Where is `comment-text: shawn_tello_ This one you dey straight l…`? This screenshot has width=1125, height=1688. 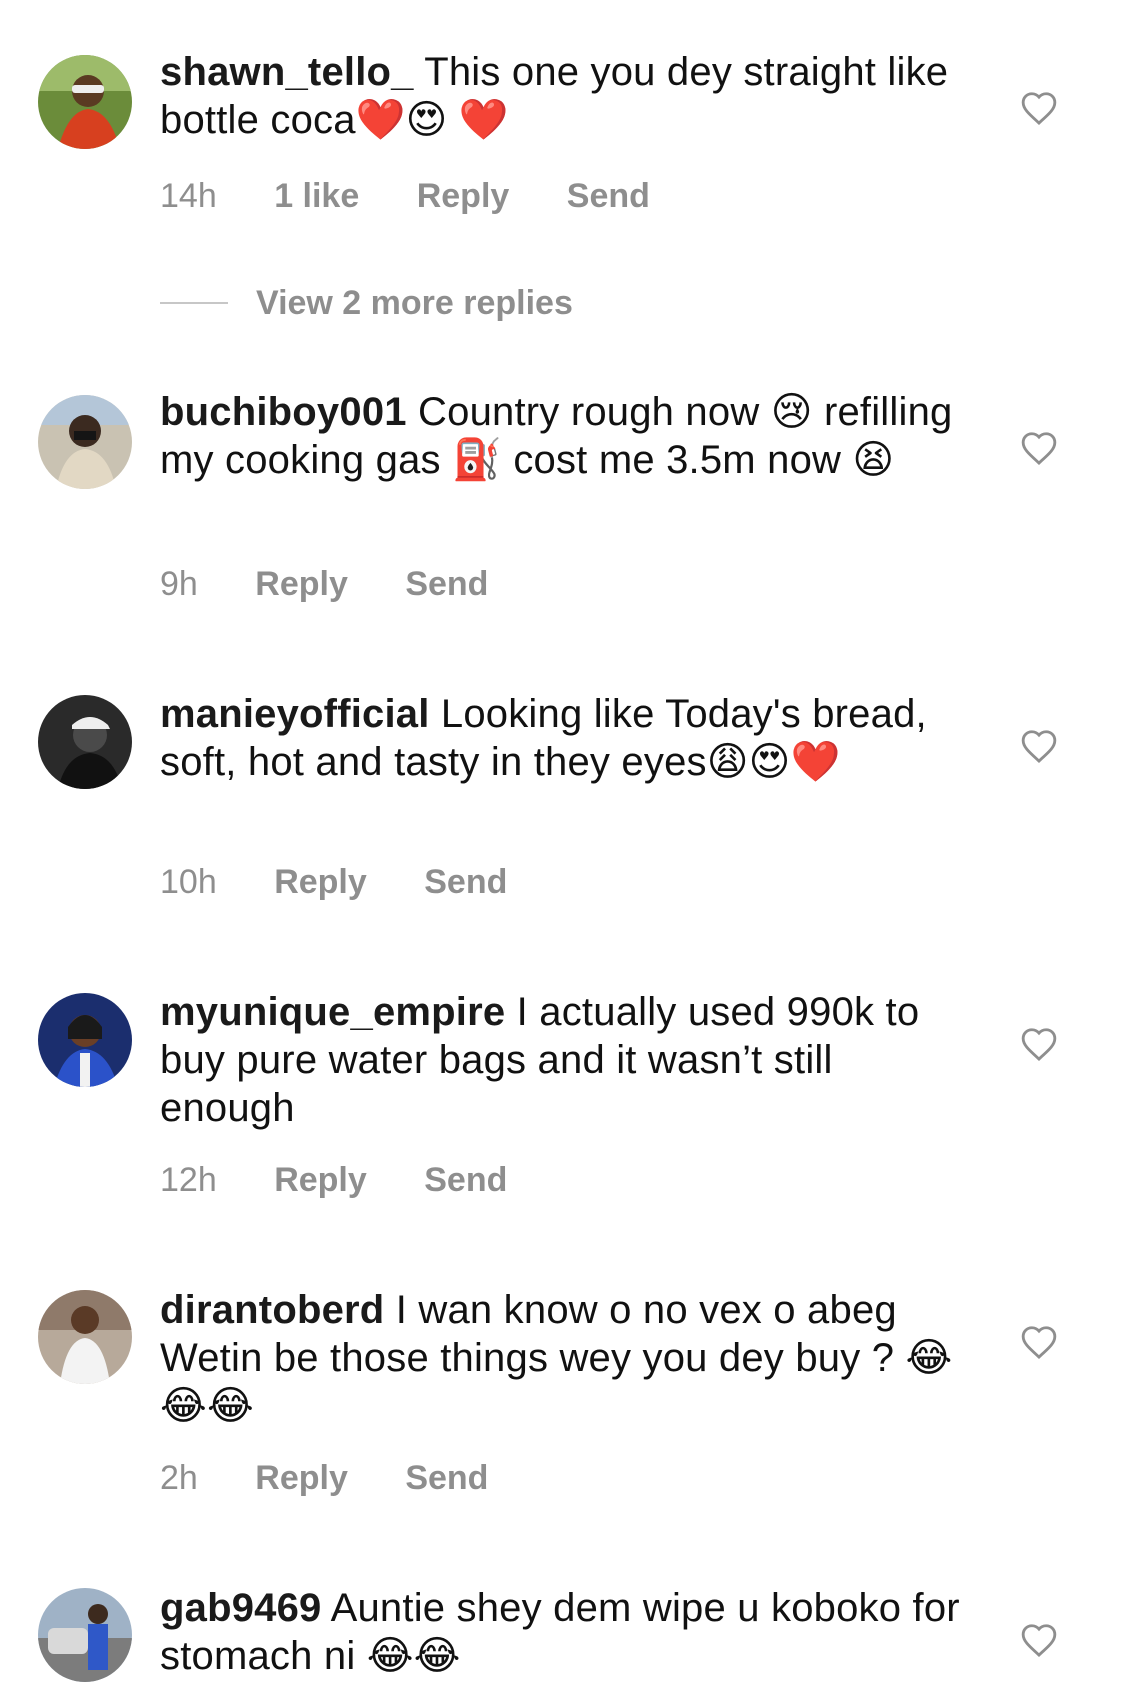
comment-text: shawn_tello_ This one you dey straight l… is located at coordinates (565, 96).